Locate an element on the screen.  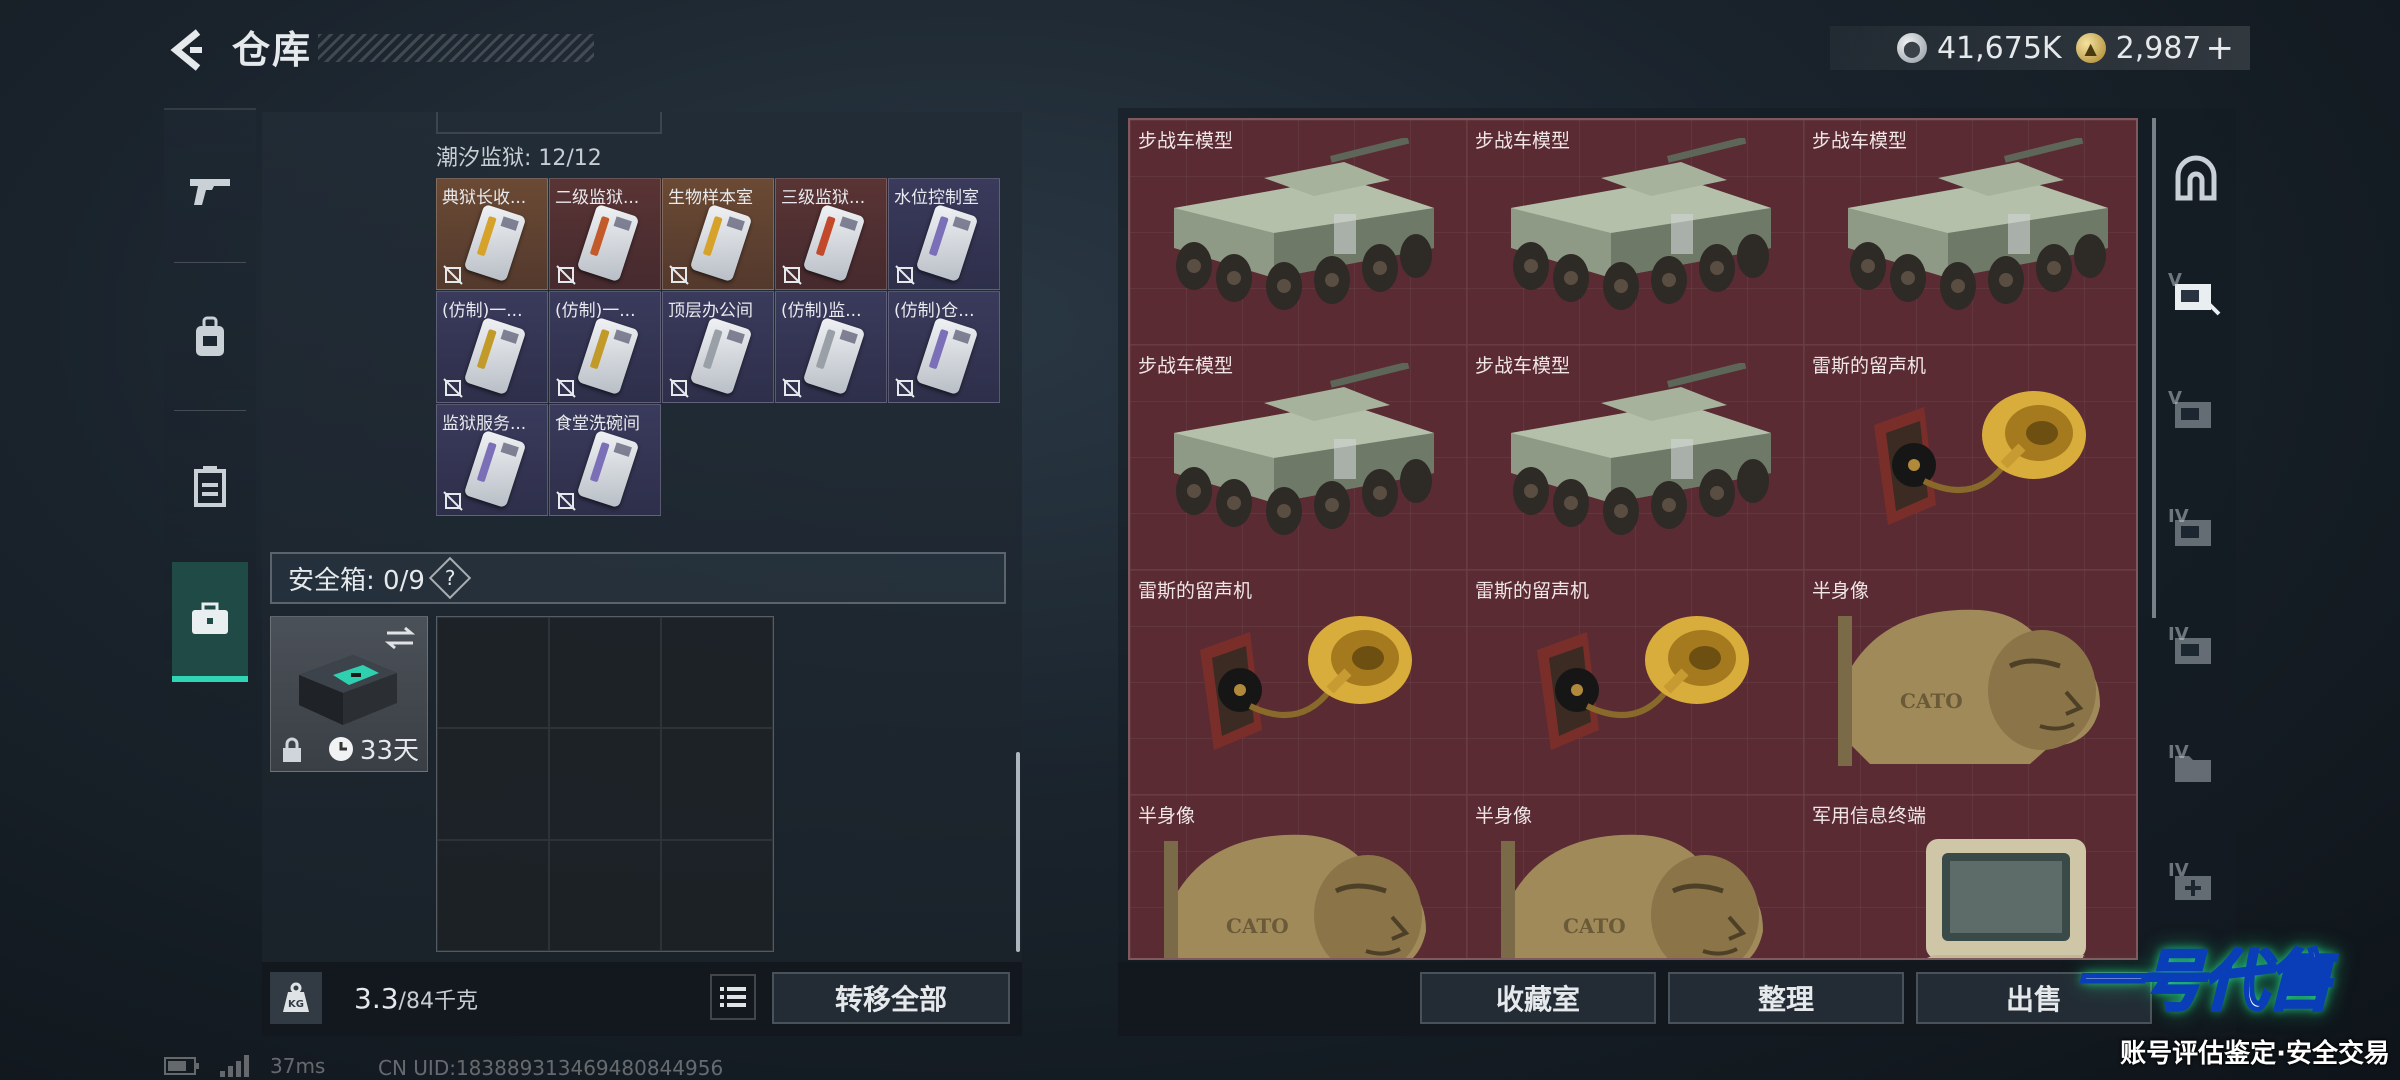
keycard-slot: 顶层办公间 is located at coordinates (718, 347).